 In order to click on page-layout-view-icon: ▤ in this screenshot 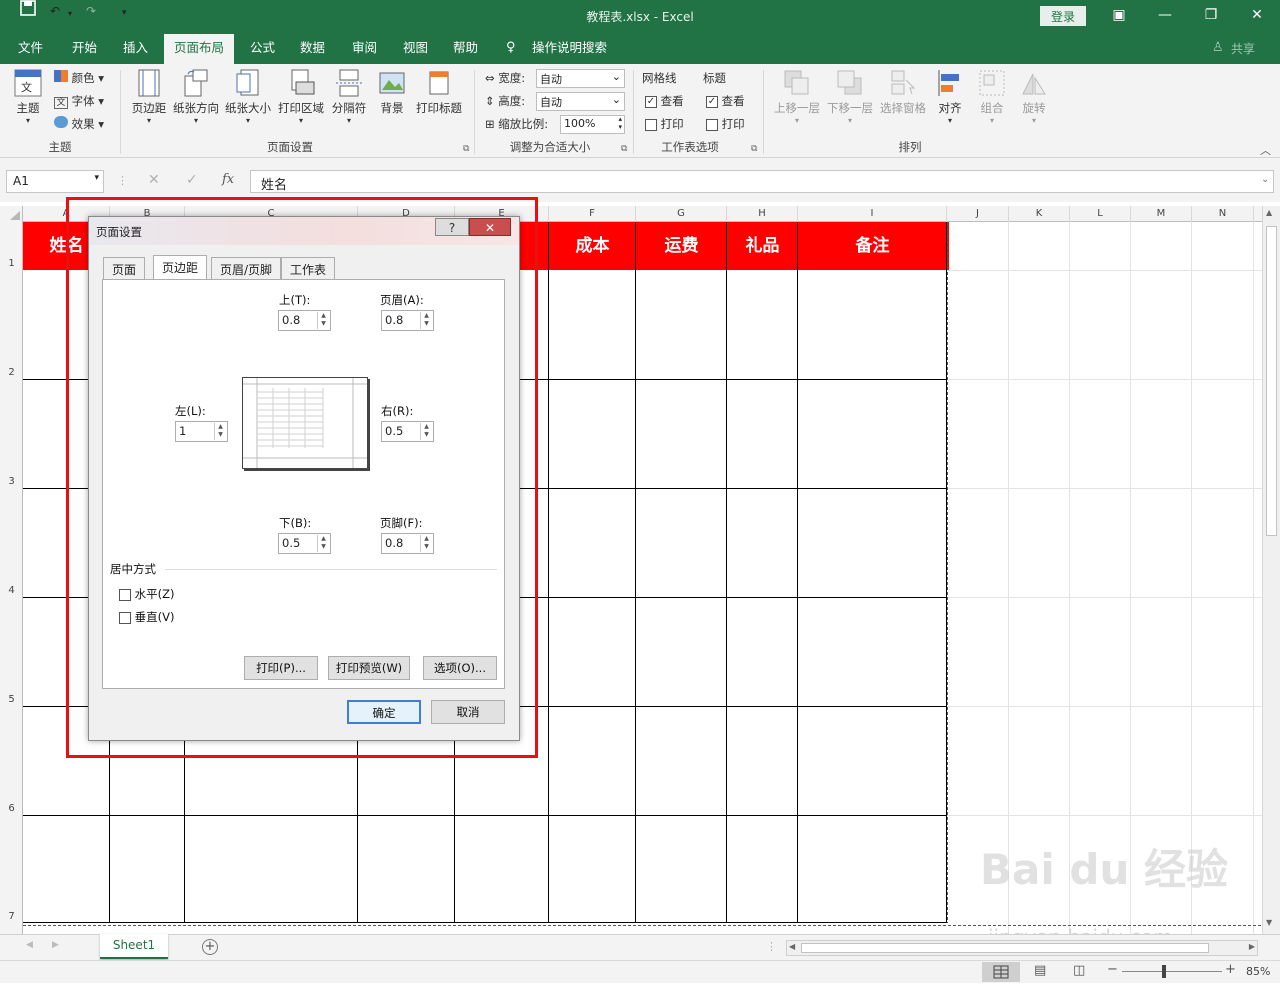, I will do `click(1040, 970)`.